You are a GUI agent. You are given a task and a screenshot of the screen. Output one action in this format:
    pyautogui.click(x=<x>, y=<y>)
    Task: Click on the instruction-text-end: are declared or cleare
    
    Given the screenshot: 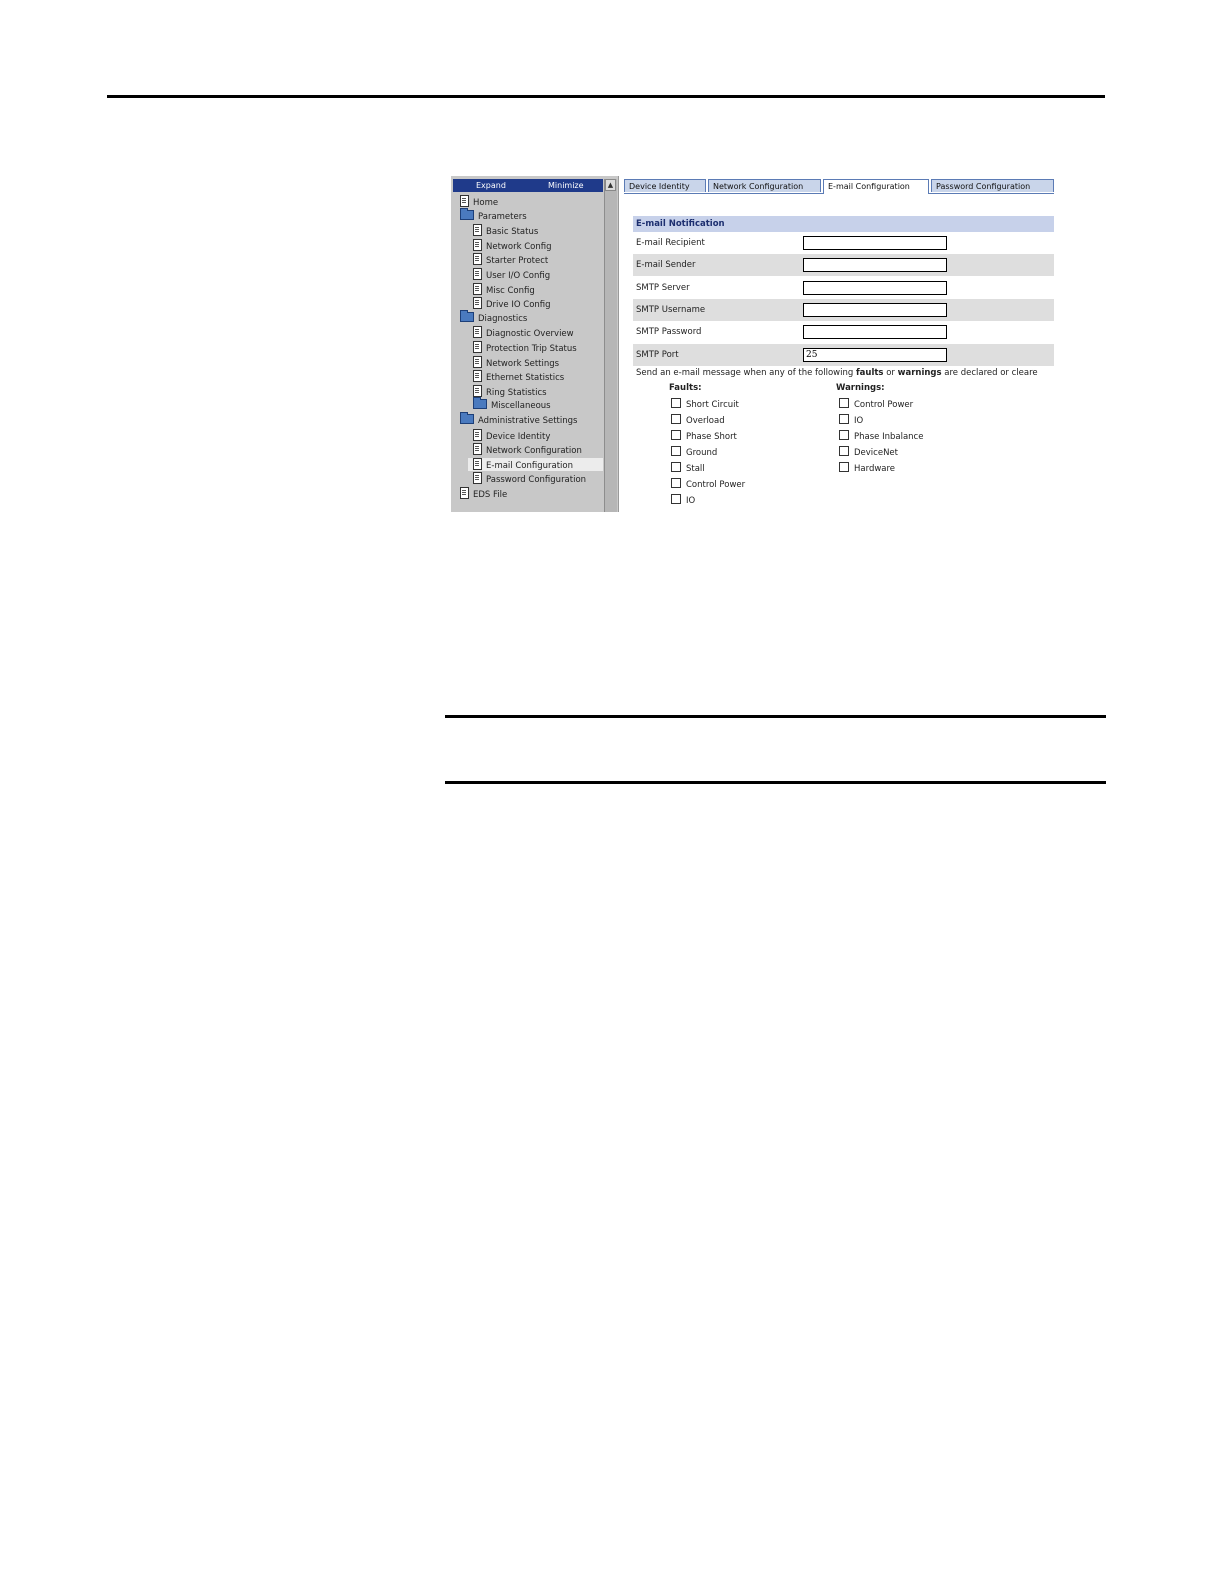 What is the action you would take?
    pyautogui.click(x=989, y=373)
    